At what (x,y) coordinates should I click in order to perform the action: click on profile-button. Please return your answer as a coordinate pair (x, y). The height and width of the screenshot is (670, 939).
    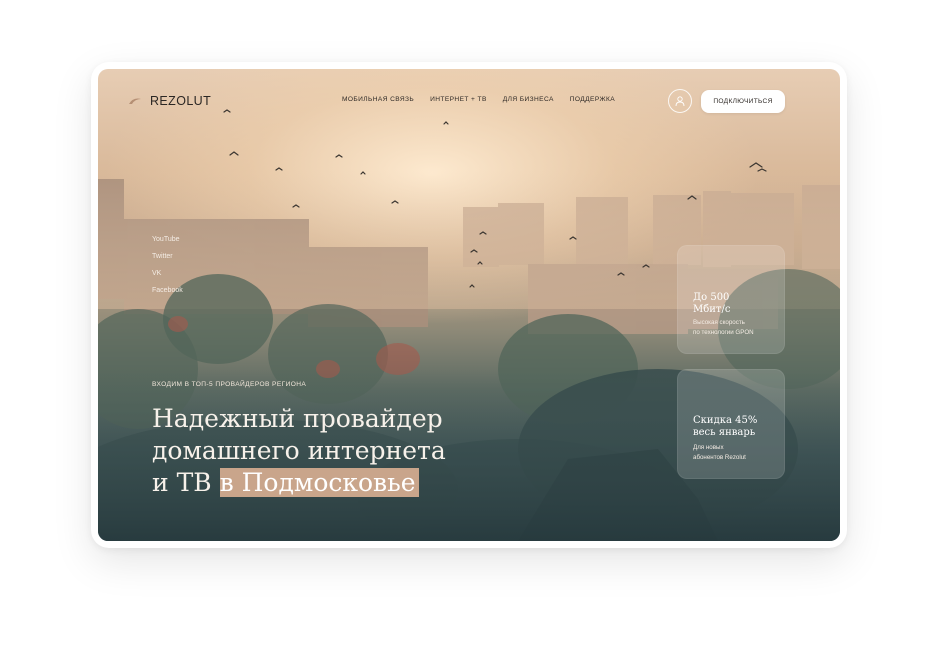
    Looking at the image, I should click on (680, 101).